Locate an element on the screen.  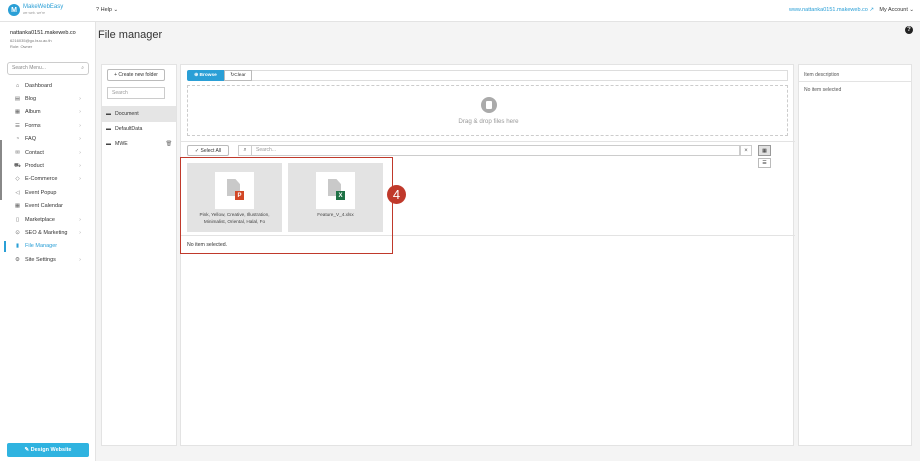
forms-icon: ☰ is located at coordinates (17, 125).